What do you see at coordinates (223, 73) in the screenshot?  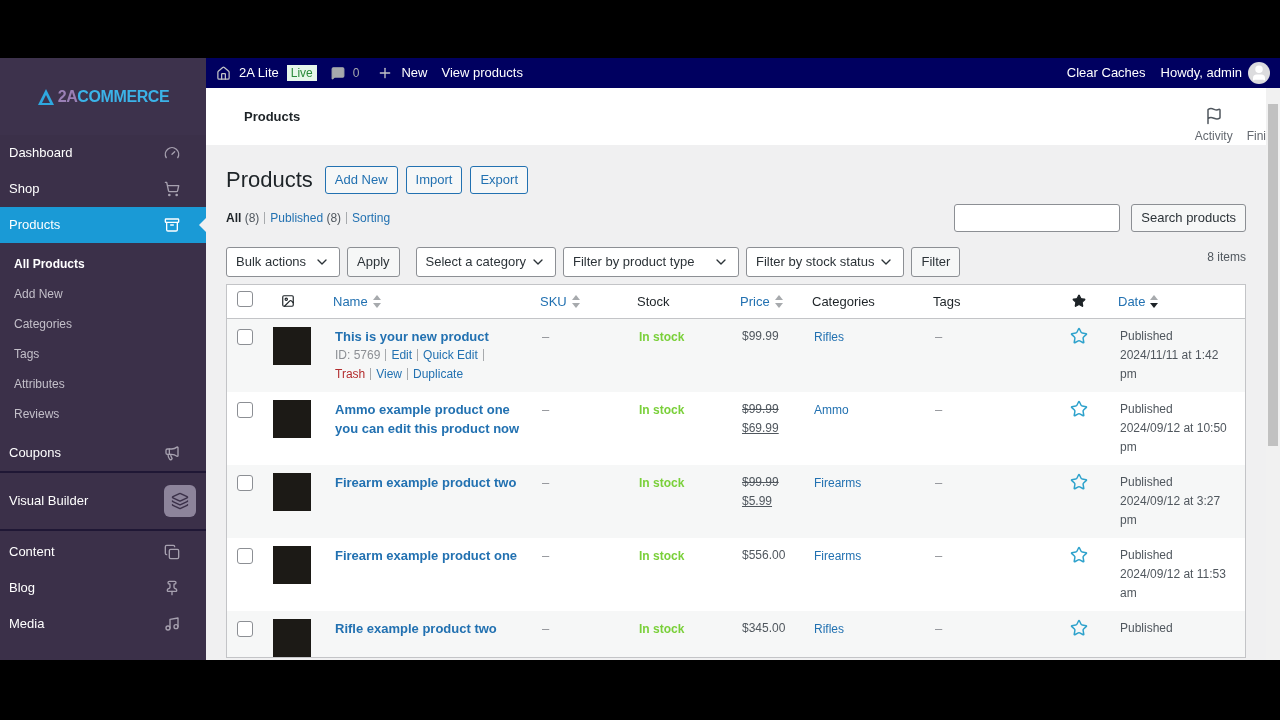 I see `home-icon` at bounding box center [223, 73].